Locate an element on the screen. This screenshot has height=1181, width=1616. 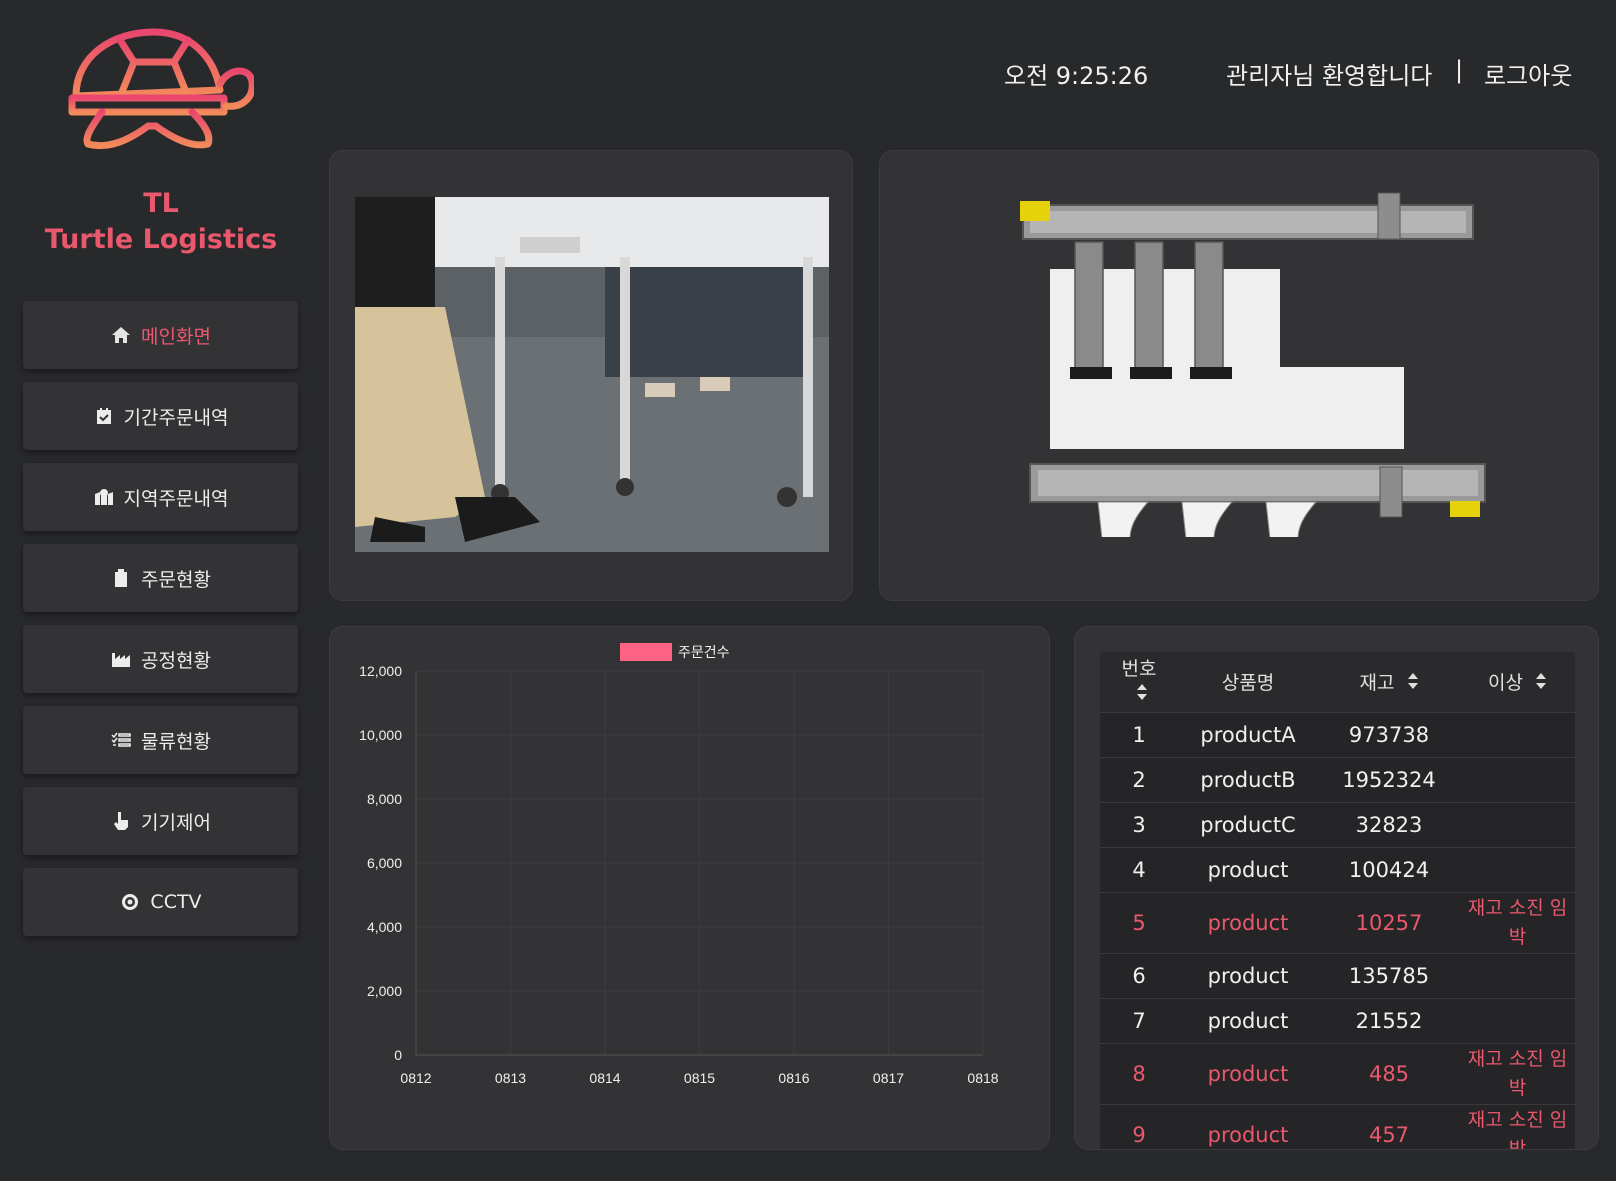
nav-period-orders: 기간주문내역 is located at coordinates (160, 416).